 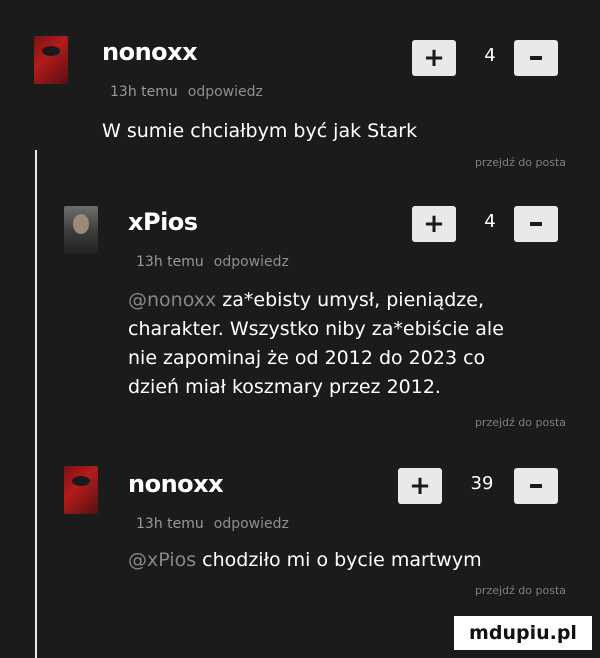 I want to click on comment-body: @xPios chodziło mi o bycie martwym, so click(x=305, y=560).